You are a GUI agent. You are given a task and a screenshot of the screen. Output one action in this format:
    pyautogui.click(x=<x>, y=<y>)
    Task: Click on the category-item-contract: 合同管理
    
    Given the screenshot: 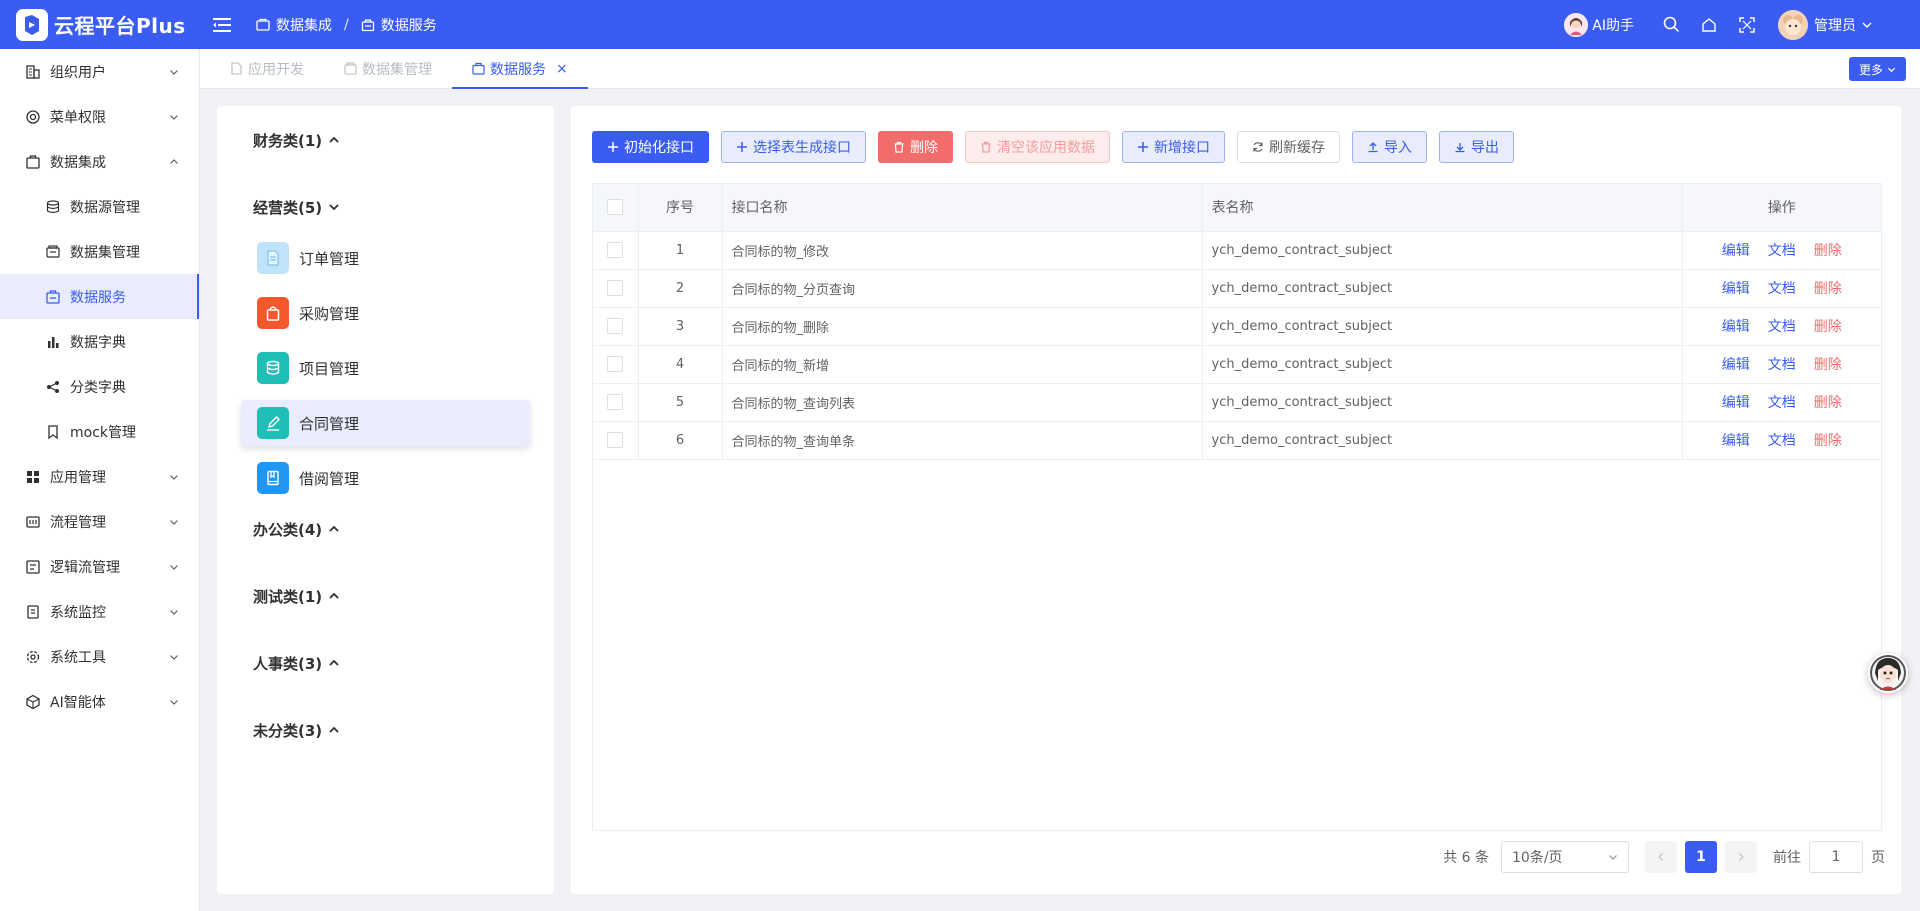 What is the action you would take?
    pyautogui.click(x=385, y=423)
    